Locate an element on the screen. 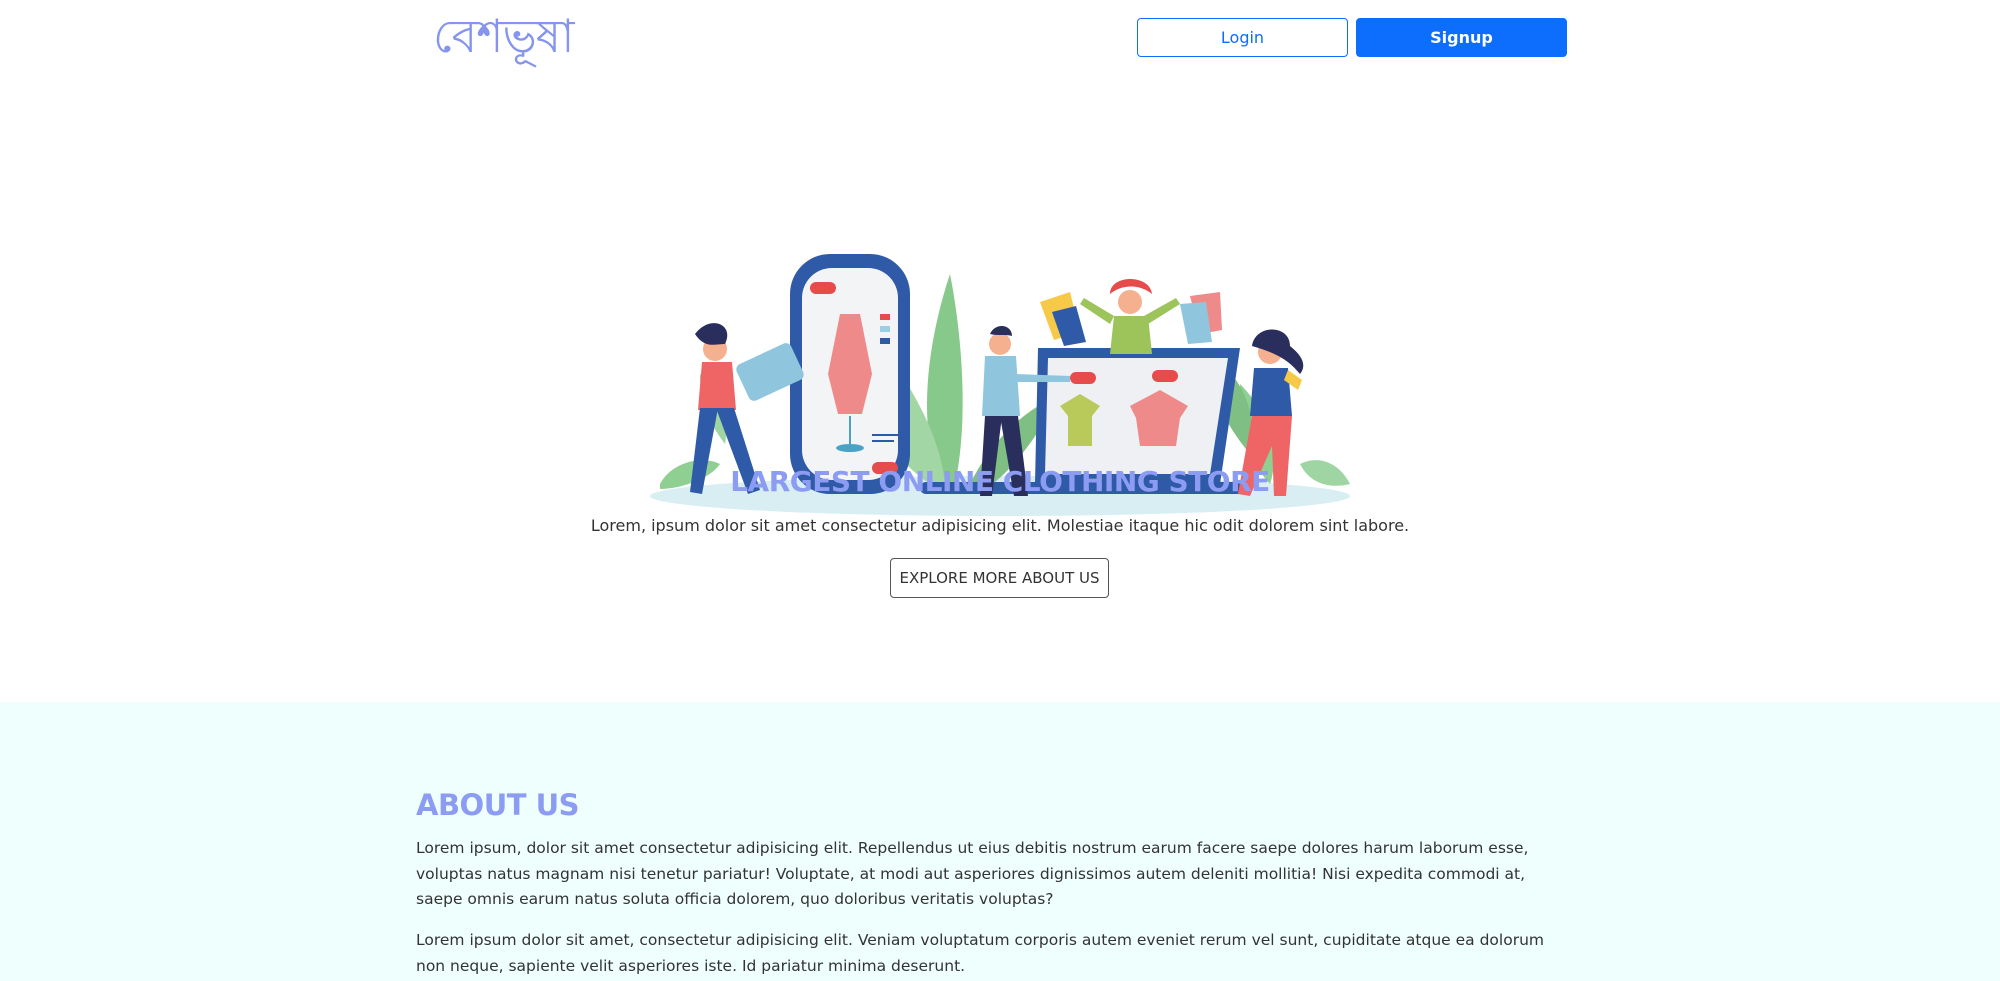 This screenshot has width=2000, height=981. login-button: Login is located at coordinates (1242, 37).